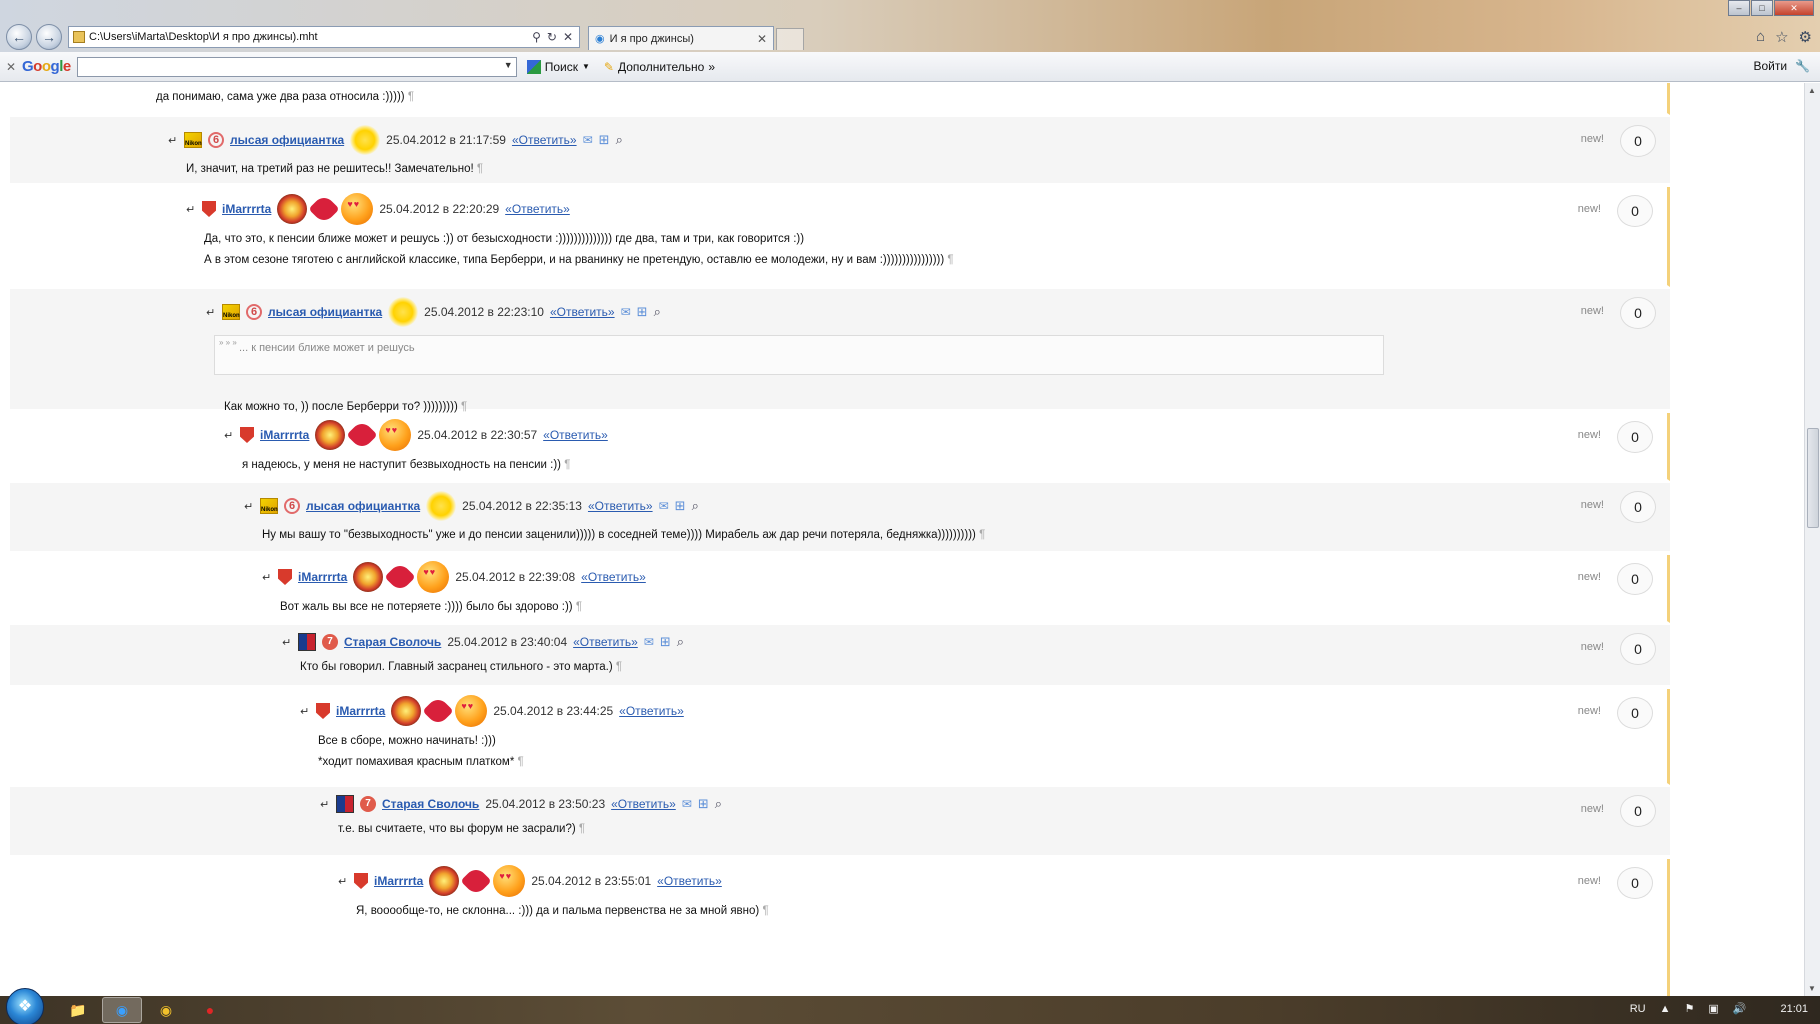 The width and height of the screenshot is (1820, 1024). I want to click on chrome-task-button: ◉, so click(166, 1010).